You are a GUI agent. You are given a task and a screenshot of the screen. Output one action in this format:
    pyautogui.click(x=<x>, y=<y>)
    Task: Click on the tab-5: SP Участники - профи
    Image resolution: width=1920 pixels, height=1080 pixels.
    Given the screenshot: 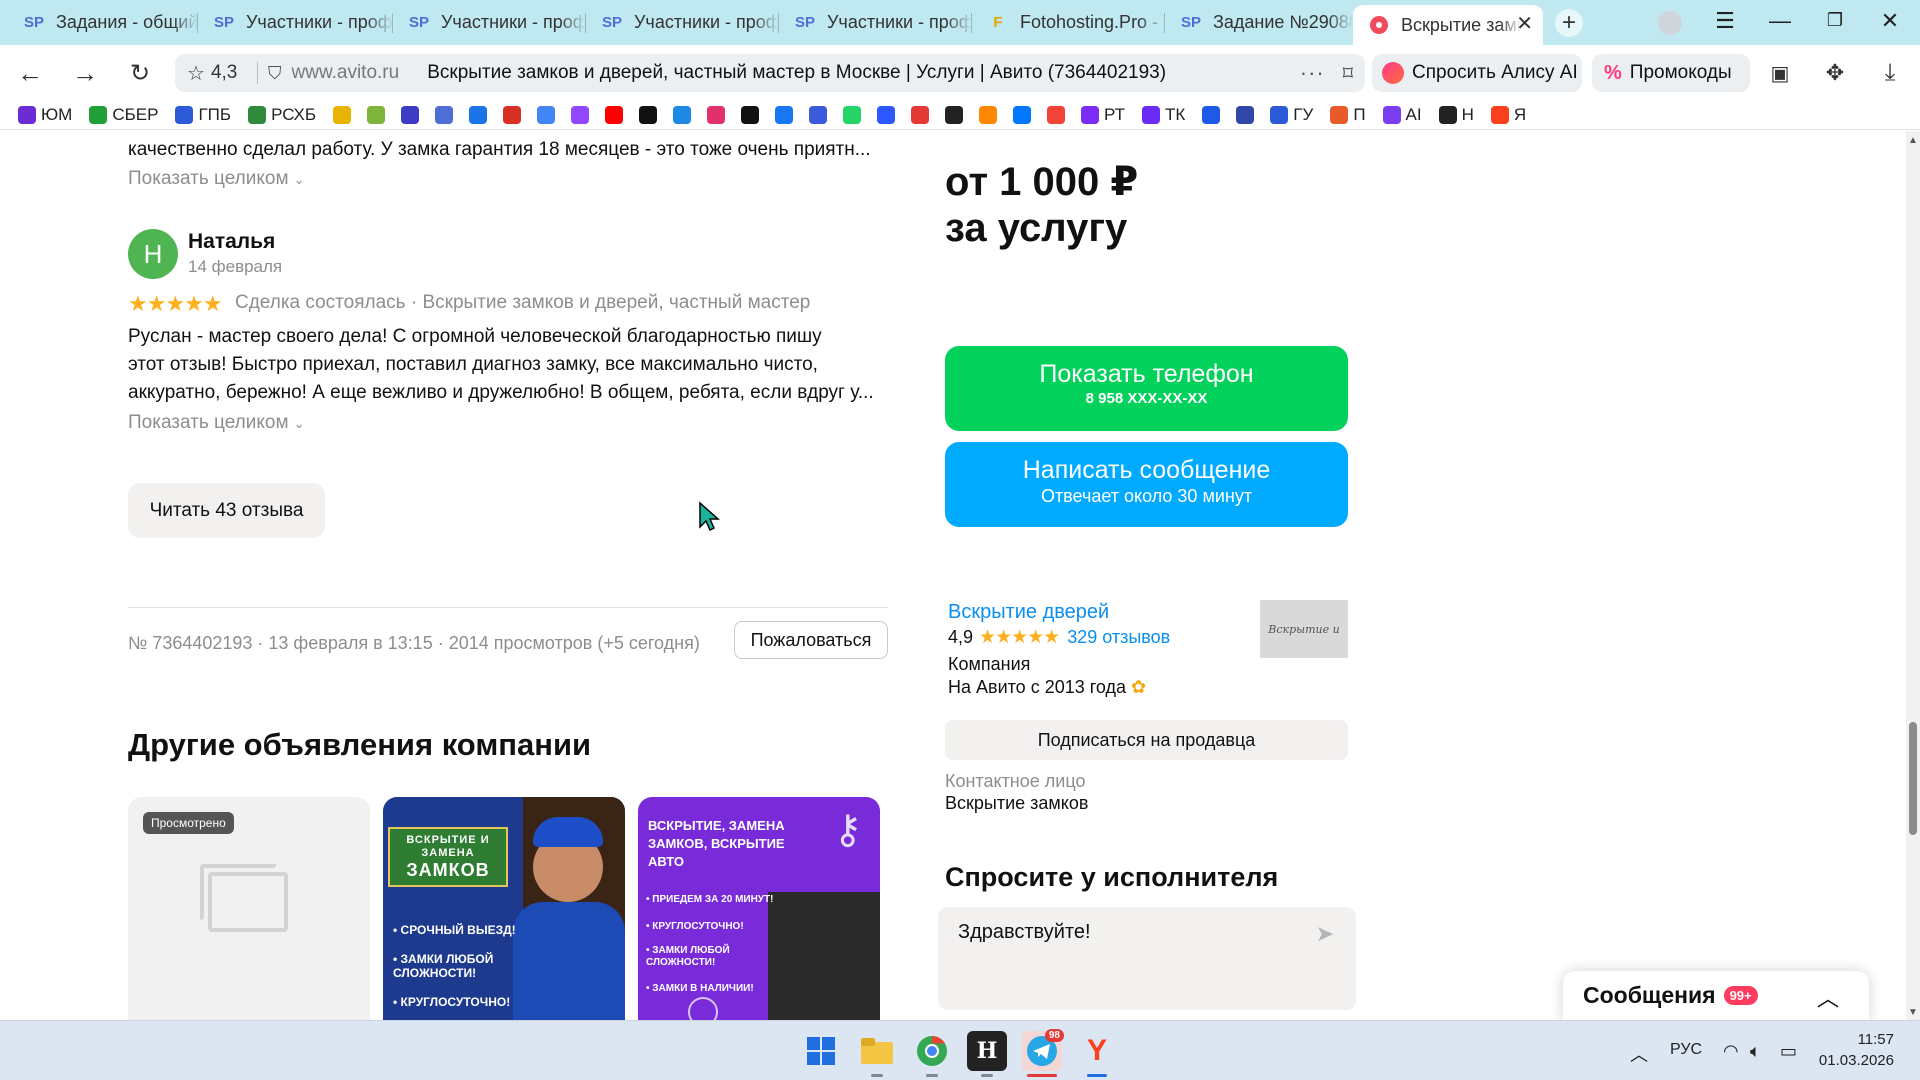 What is the action you would take?
    pyautogui.click(x=875, y=22)
    